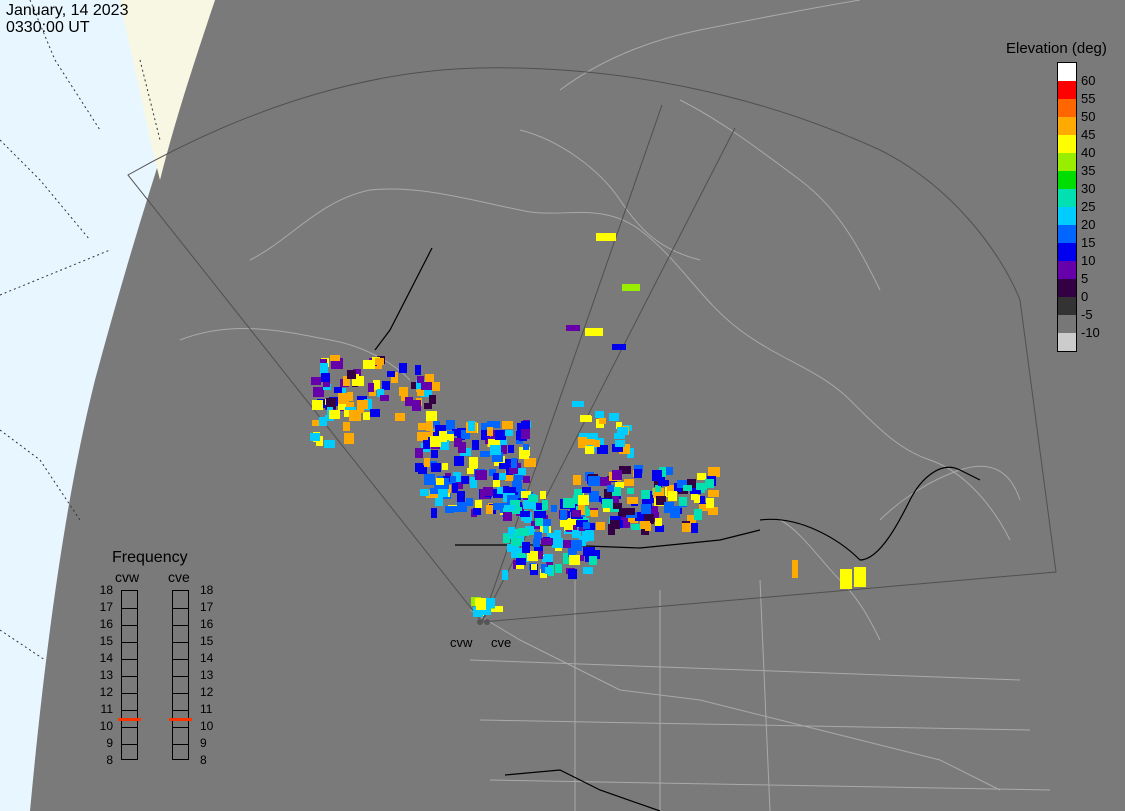 The height and width of the screenshot is (811, 1125). What do you see at coordinates (1088, 188) in the screenshot?
I see `legend-label: 30` at bounding box center [1088, 188].